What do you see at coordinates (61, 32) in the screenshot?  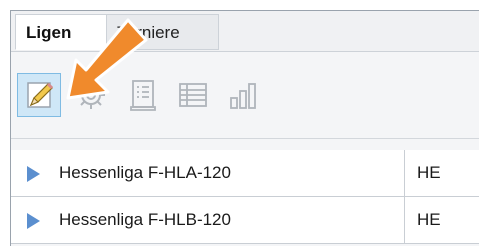 I see `tab-ligen: Ligen` at bounding box center [61, 32].